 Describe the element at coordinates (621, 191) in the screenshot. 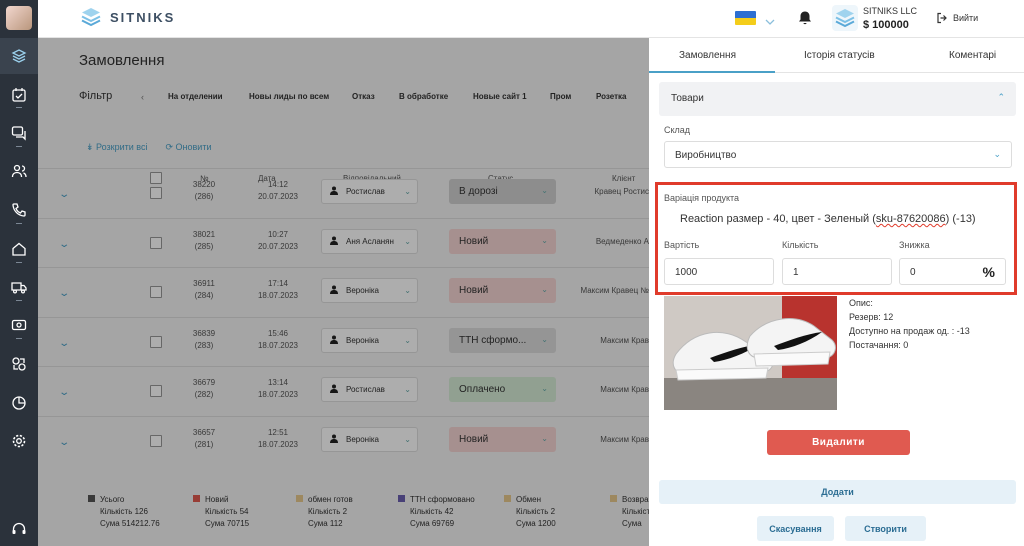

I see `client-name: Кравец Ростис` at that location.